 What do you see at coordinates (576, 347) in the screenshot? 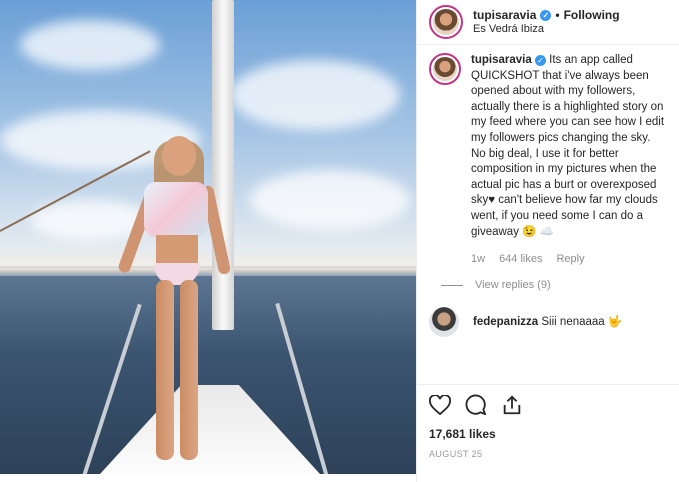
I see `cut-off-comment-meta` at bounding box center [576, 347].